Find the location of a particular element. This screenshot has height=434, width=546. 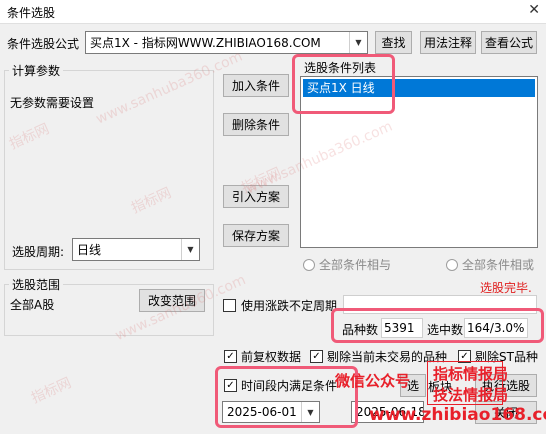

formula-select: 买点1X - 指标网WWW.ZHIBIAO168.COM ▼ is located at coordinates (226, 42).